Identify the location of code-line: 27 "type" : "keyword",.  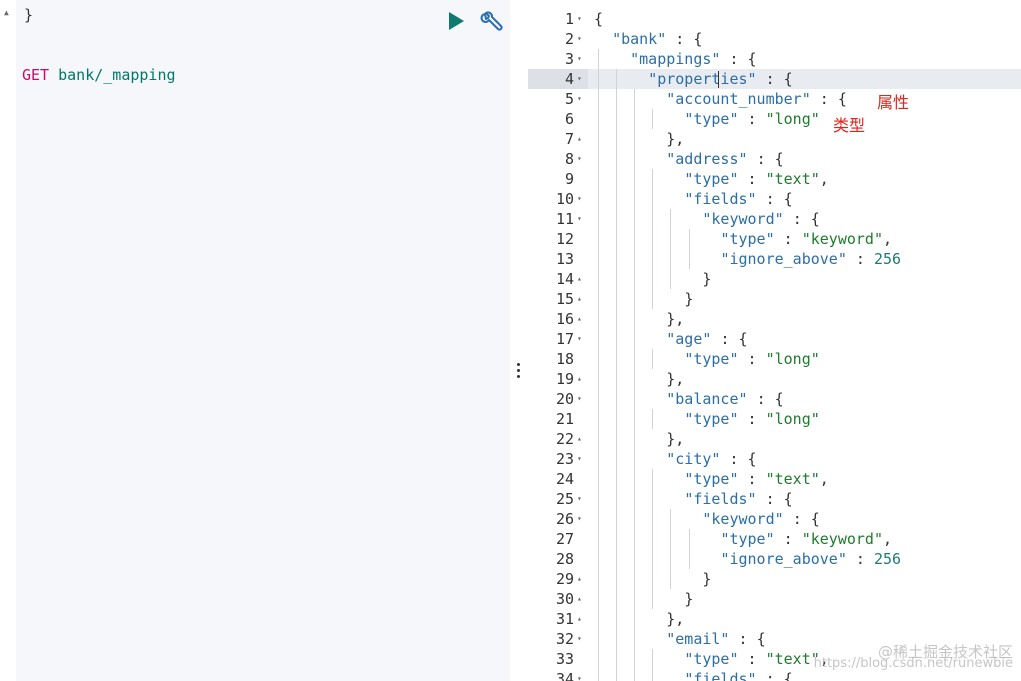
(774, 539).